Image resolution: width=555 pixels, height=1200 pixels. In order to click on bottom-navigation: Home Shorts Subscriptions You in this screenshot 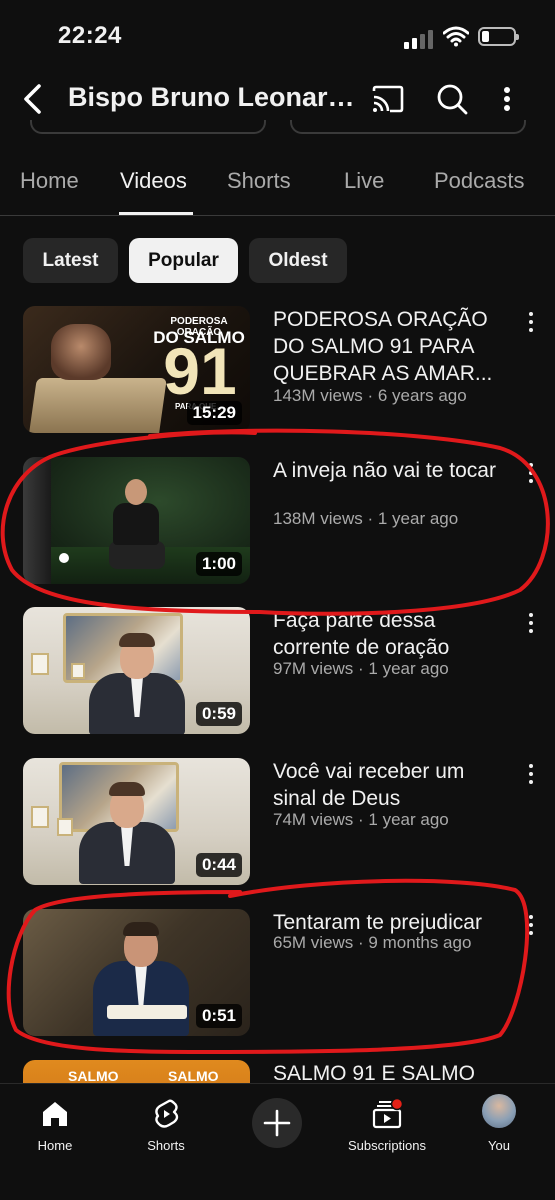, I will do `click(277, 1141)`.